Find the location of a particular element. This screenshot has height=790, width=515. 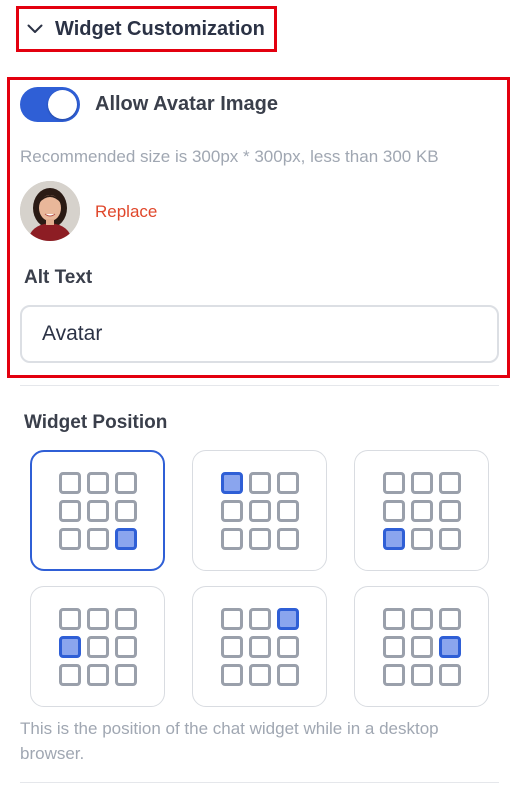

replace-avatar-link: Replace is located at coordinates (126, 212).